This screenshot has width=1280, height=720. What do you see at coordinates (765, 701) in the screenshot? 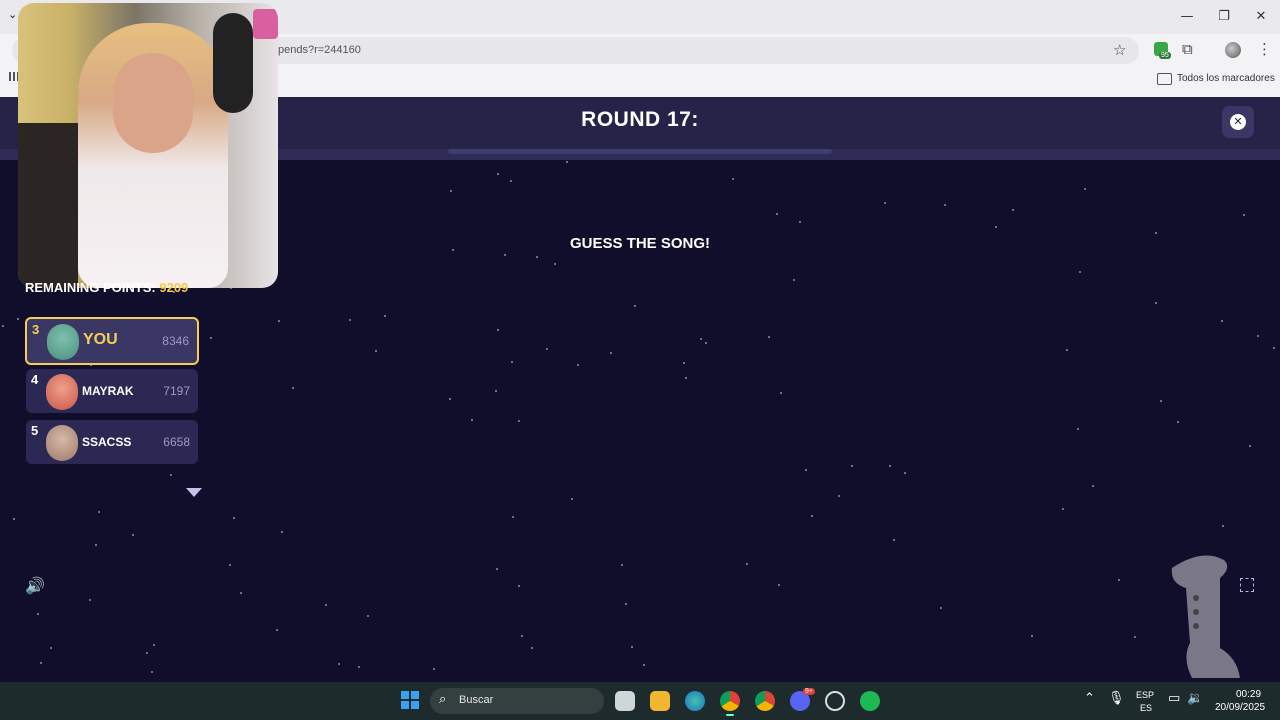
I see `chrome-icon` at bounding box center [765, 701].